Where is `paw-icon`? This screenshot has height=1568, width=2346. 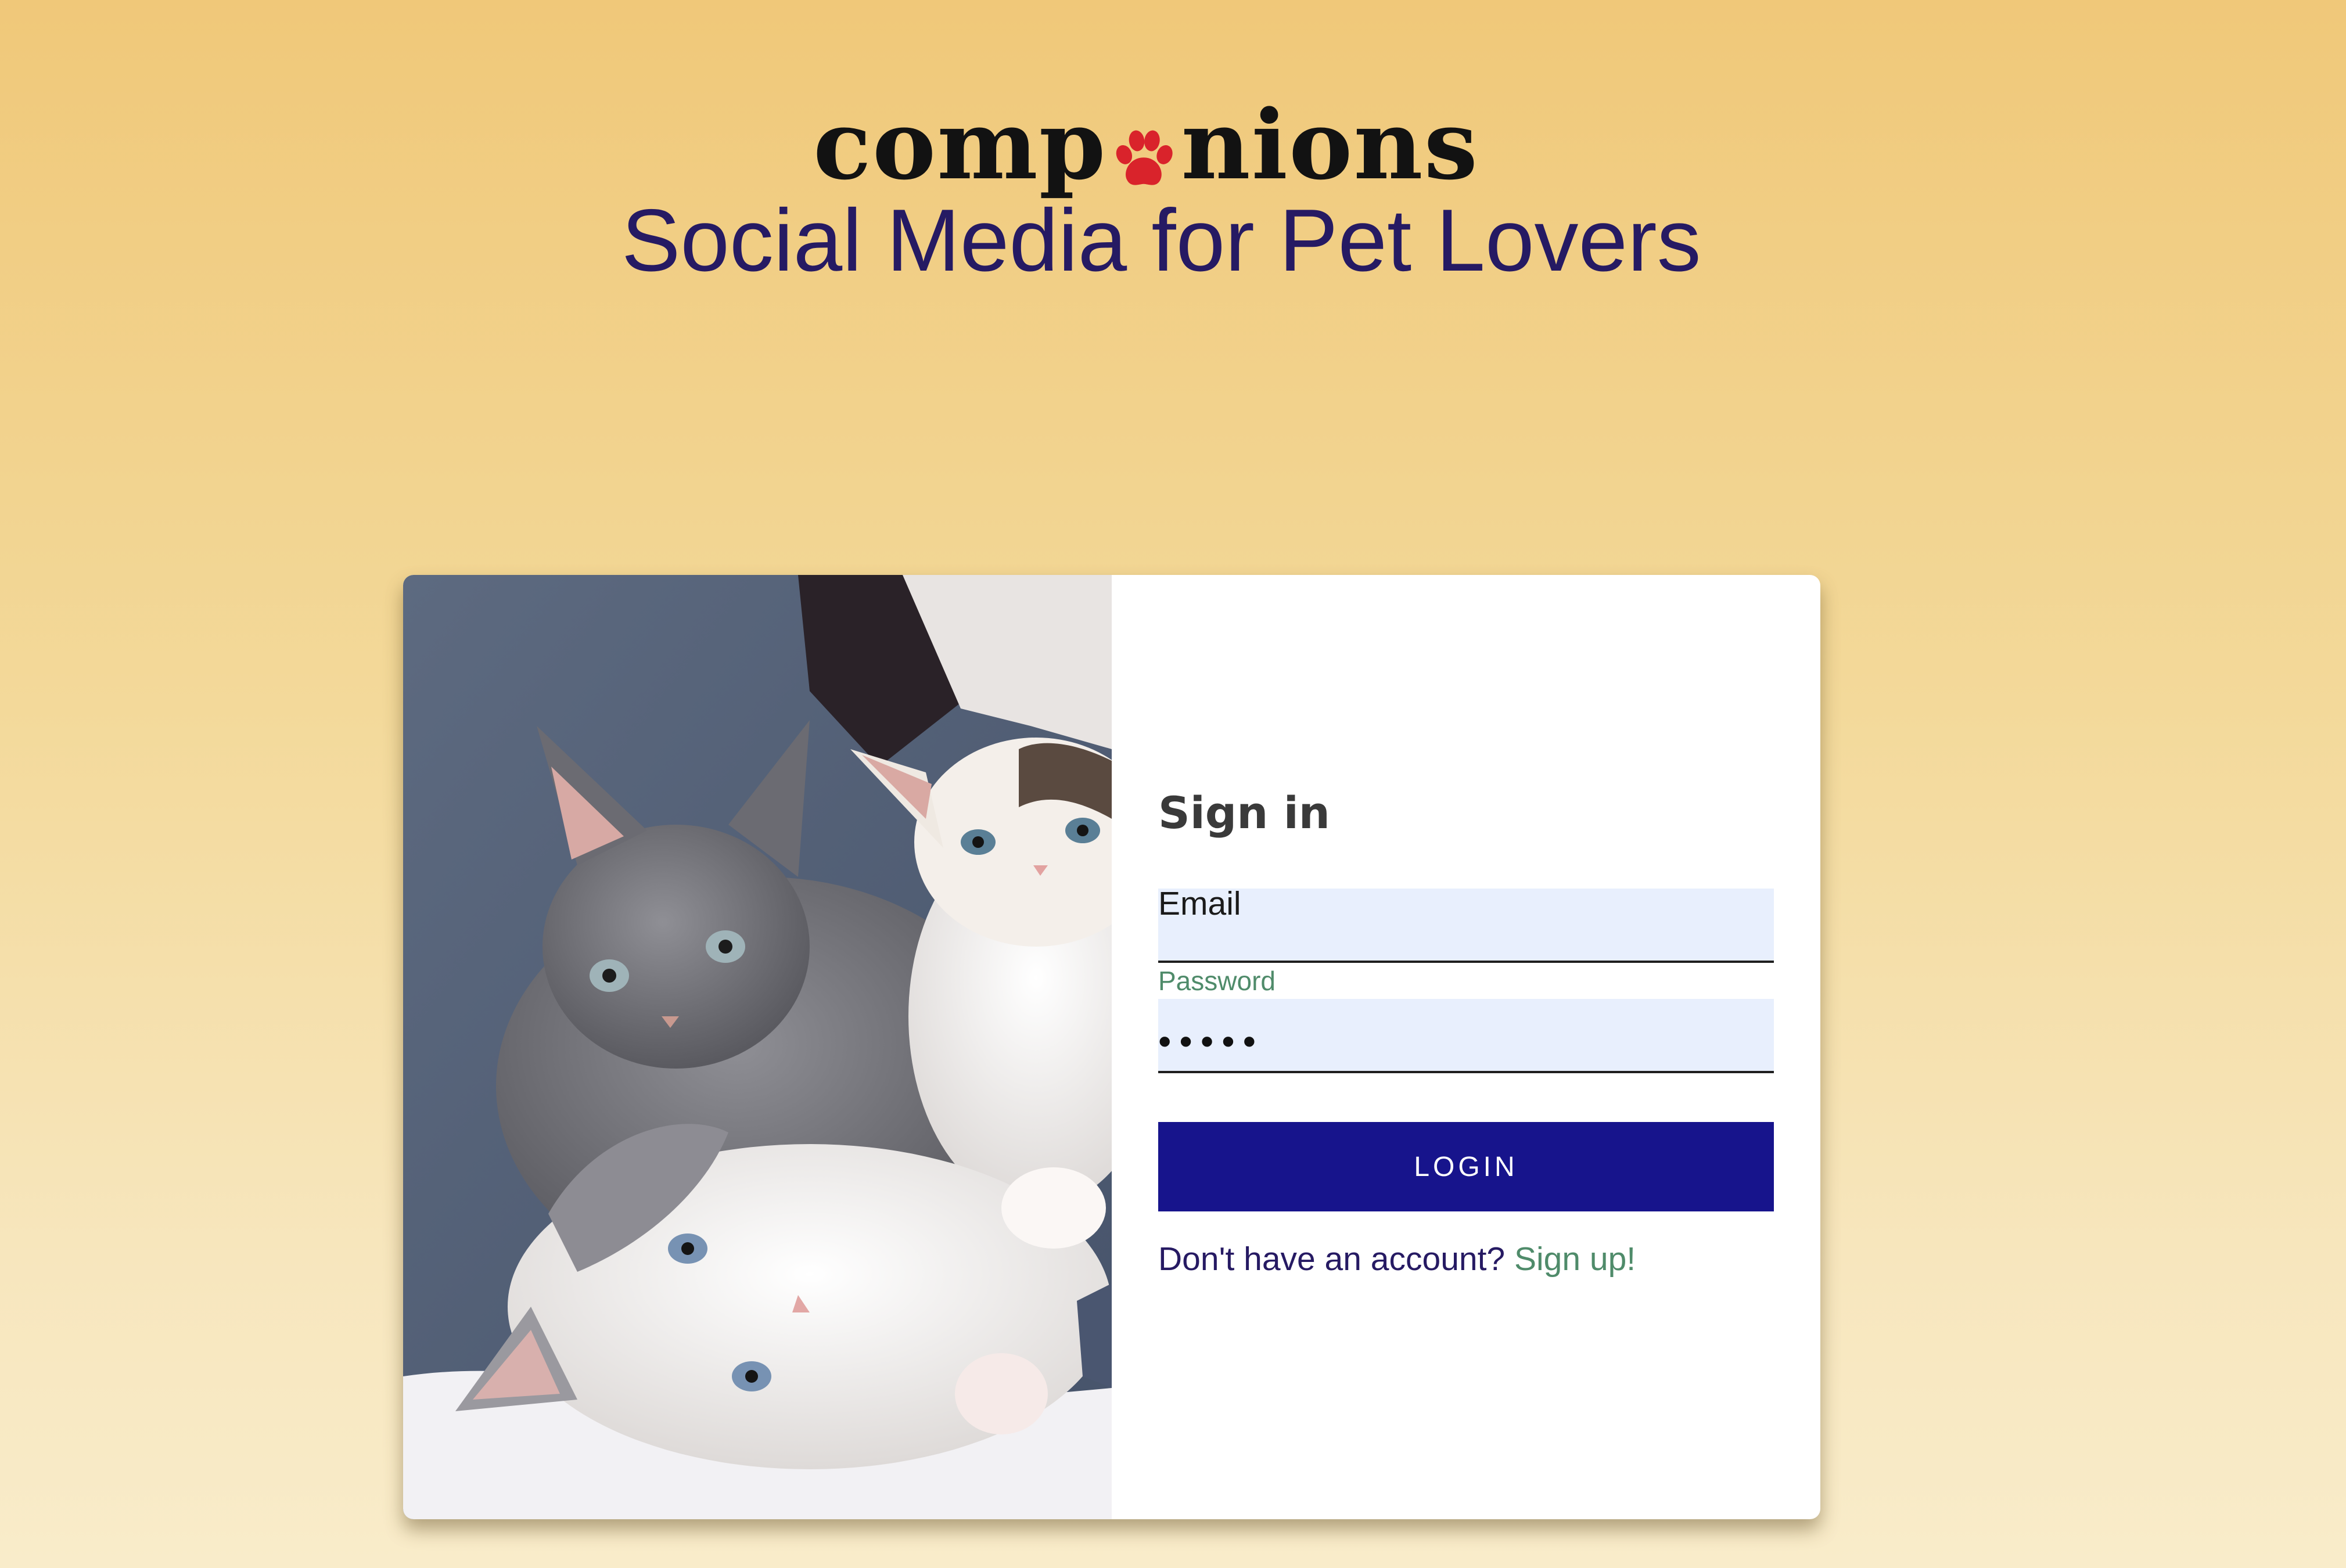
paw-icon is located at coordinates (1144, 149).